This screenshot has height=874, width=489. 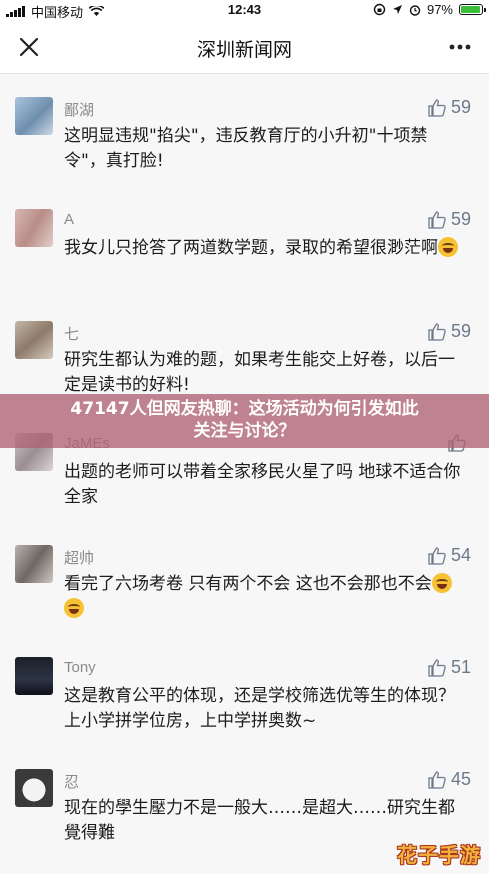 I want to click on comment-text-content: 我女儿只抢答了两道数学题，录取的希望很渺茫啊, so click(x=251, y=248).